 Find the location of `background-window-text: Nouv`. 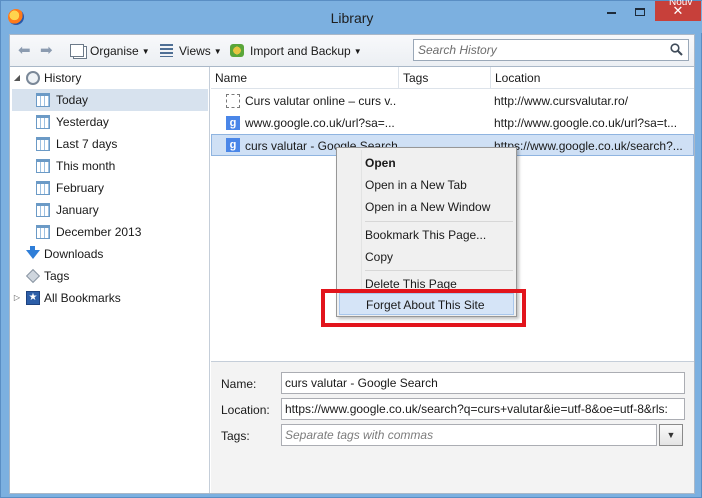

background-window-text: Nouv is located at coordinates (681, 4).